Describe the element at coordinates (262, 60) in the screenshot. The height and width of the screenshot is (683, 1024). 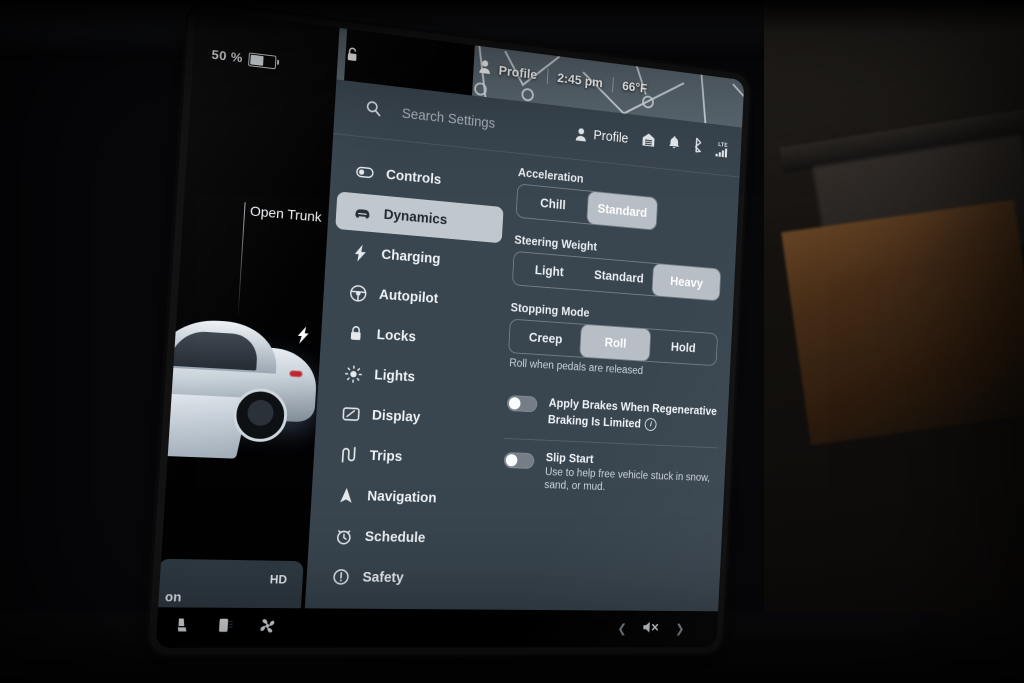
I see `battery-icon` at that location.